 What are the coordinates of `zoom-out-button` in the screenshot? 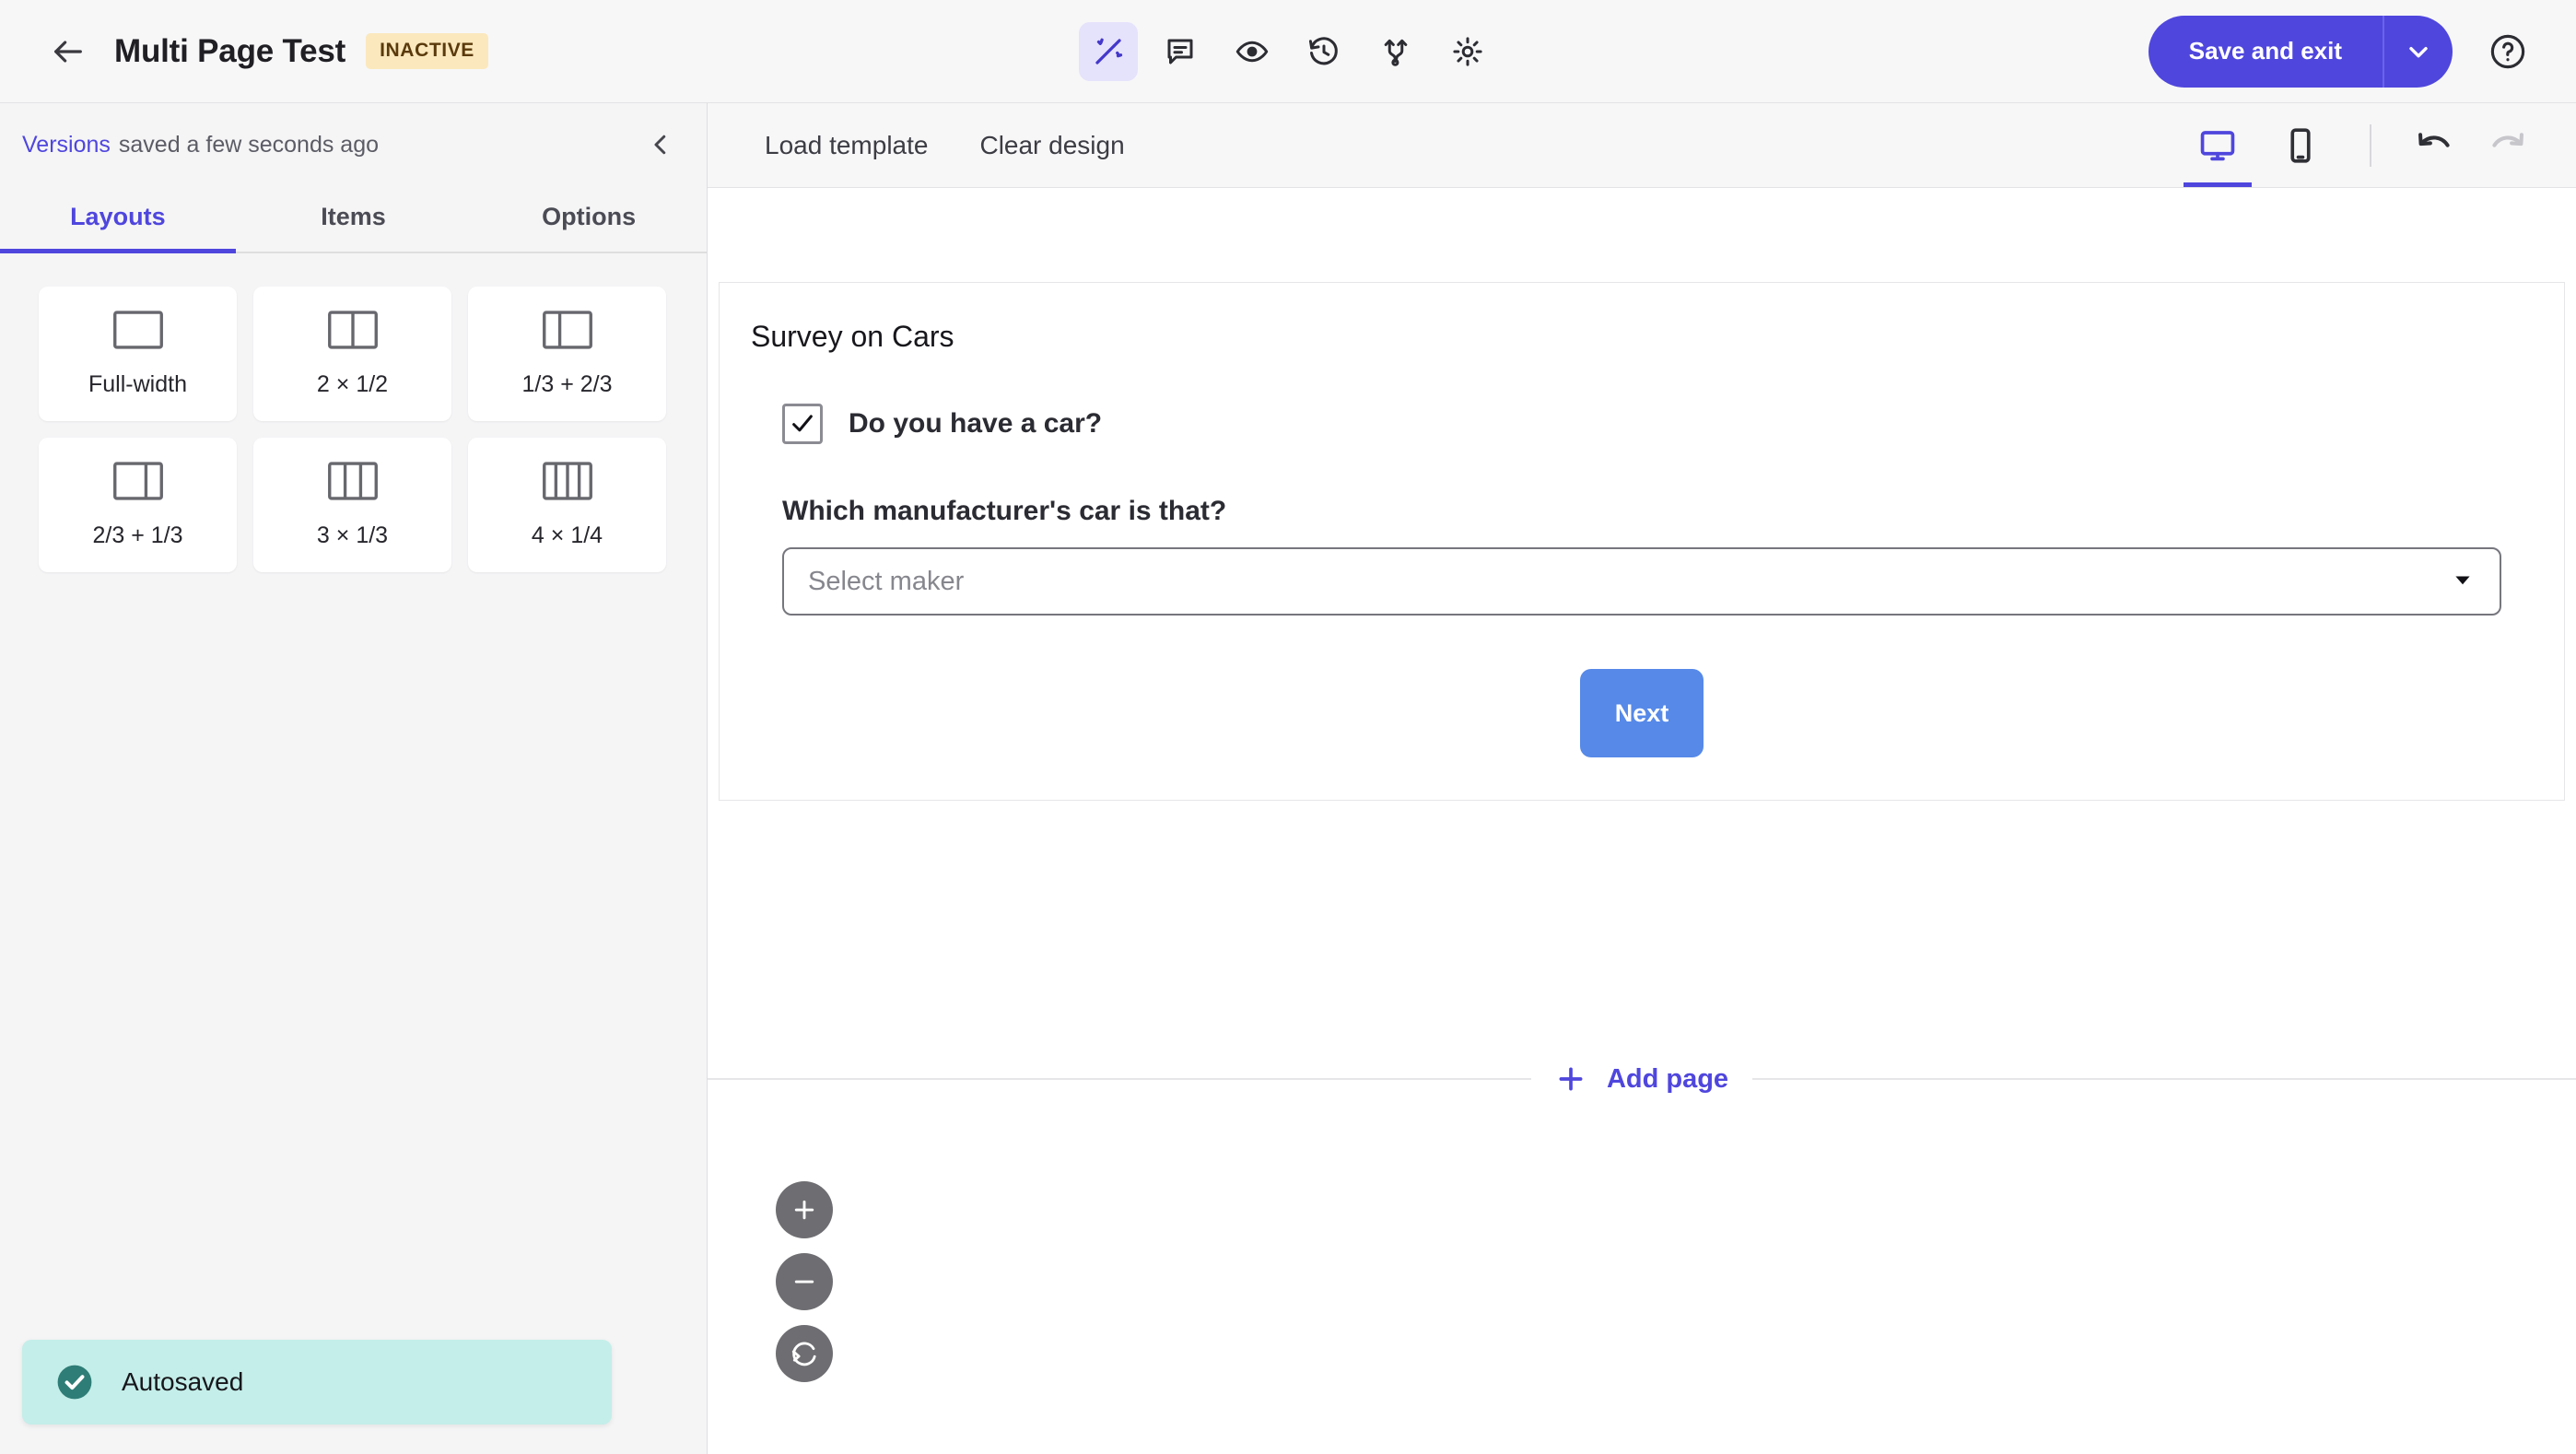 It's located at (804, 1281).